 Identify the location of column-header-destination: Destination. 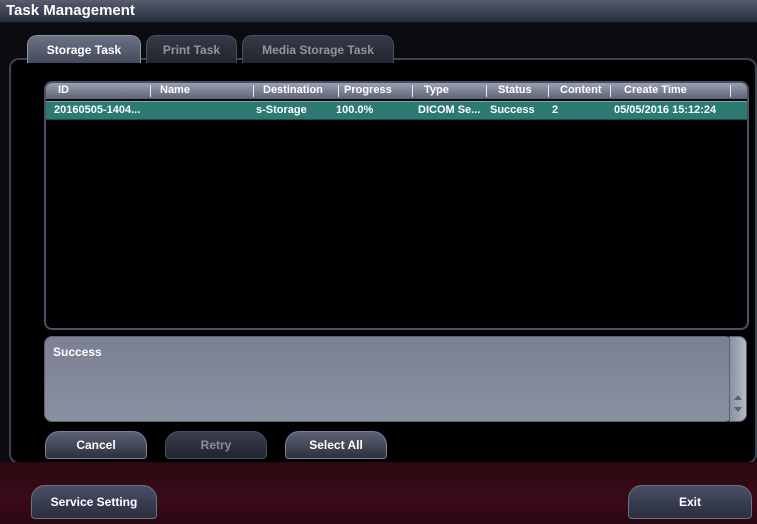
(293, 90).